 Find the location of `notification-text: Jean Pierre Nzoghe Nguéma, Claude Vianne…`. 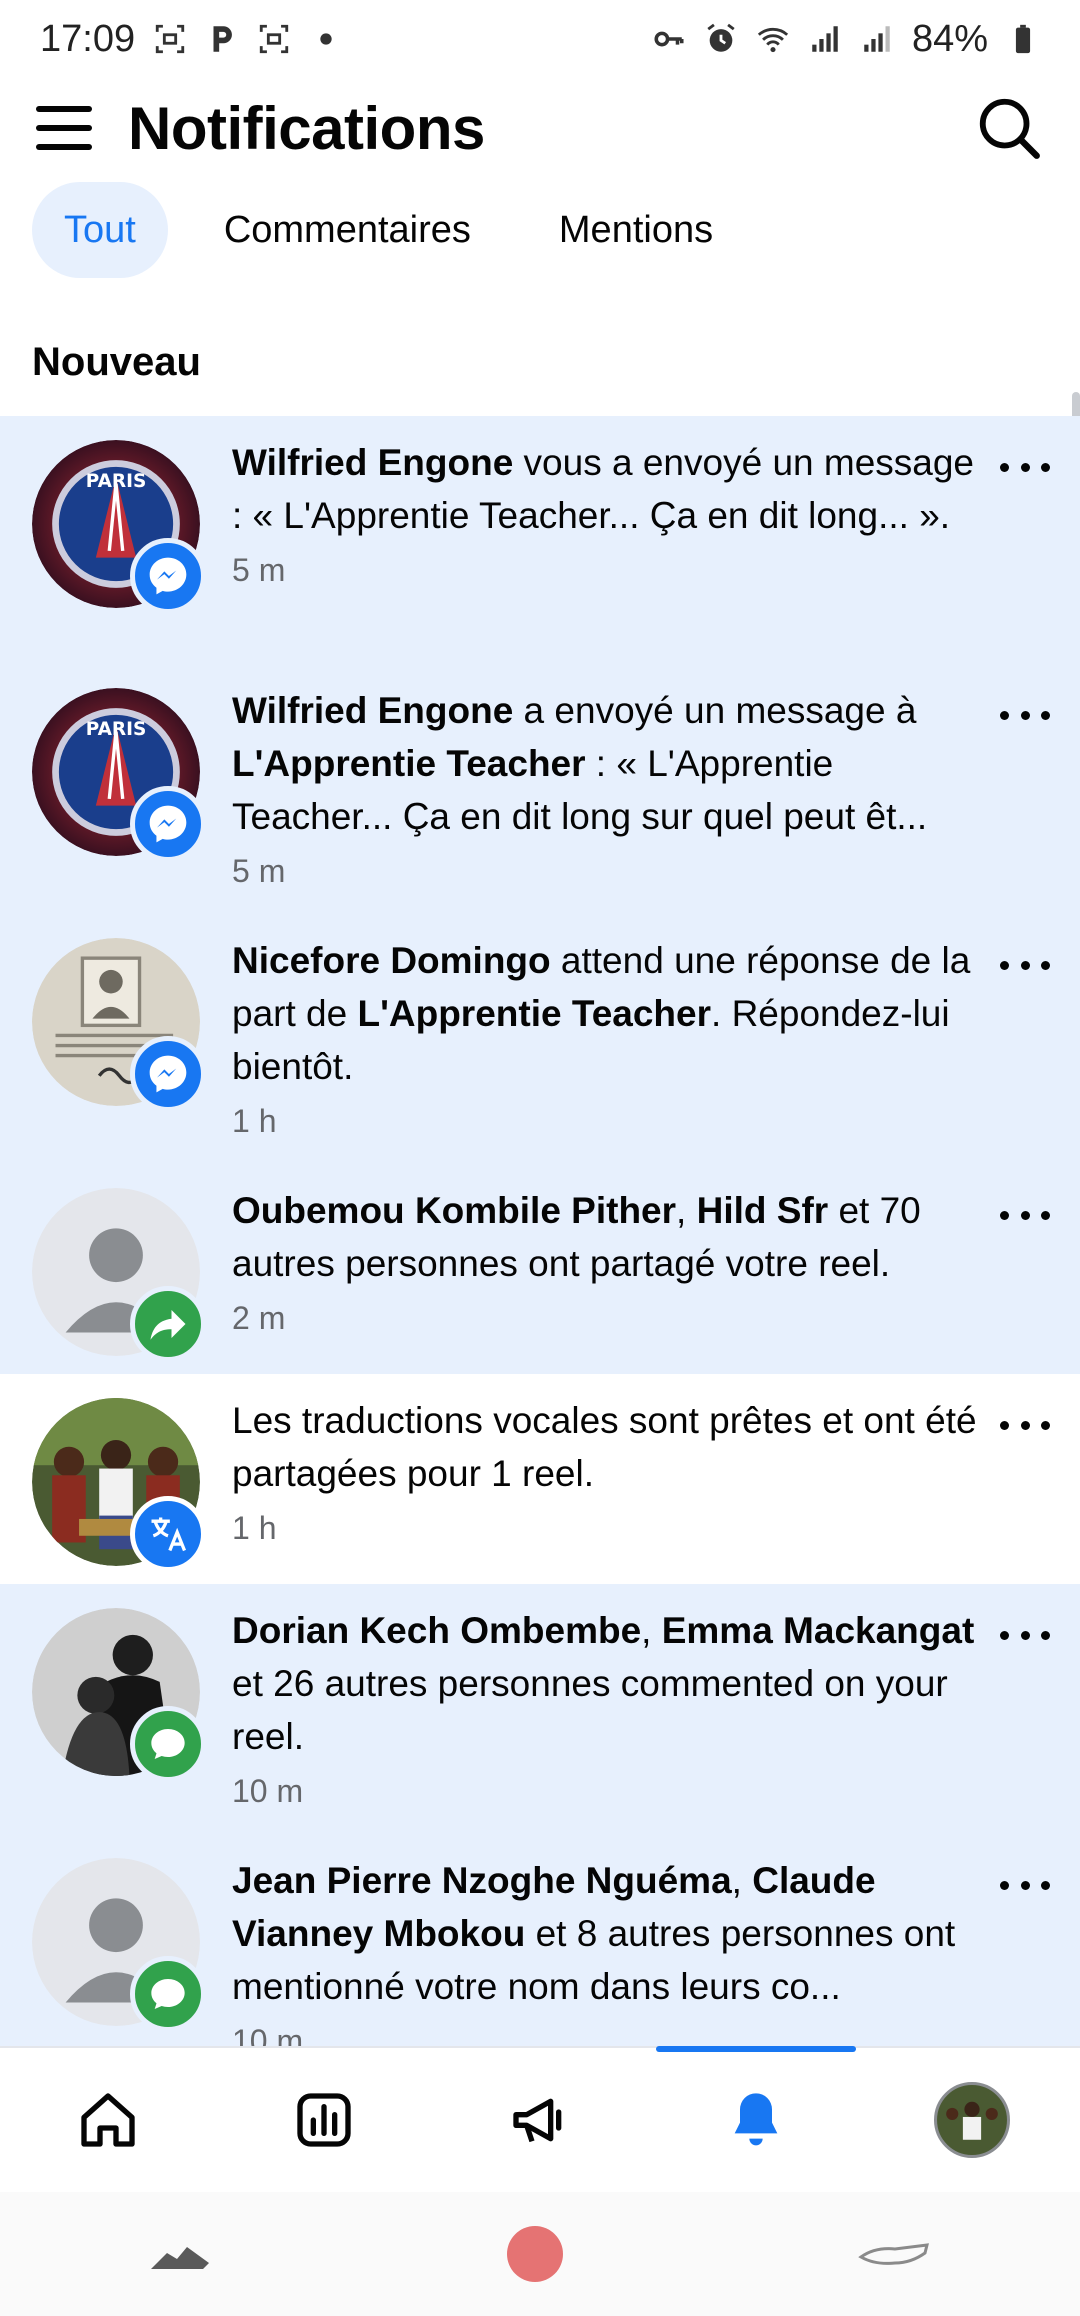

notification-text: Jean Pierre Nzoghe Nguéma, Claude Vianne… is located at coordinates (605, 1933).